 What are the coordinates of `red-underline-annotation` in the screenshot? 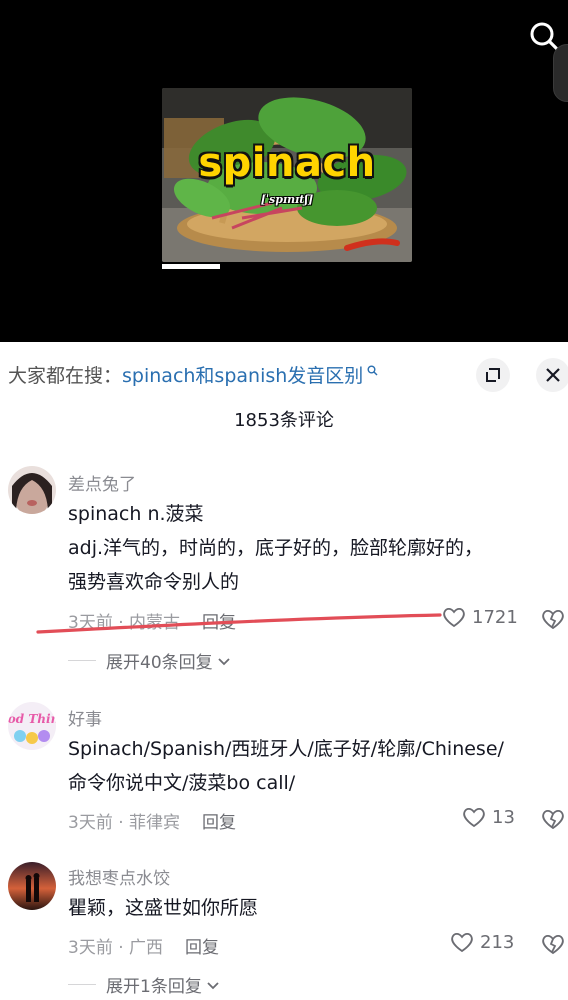 It's located at (239, 623).